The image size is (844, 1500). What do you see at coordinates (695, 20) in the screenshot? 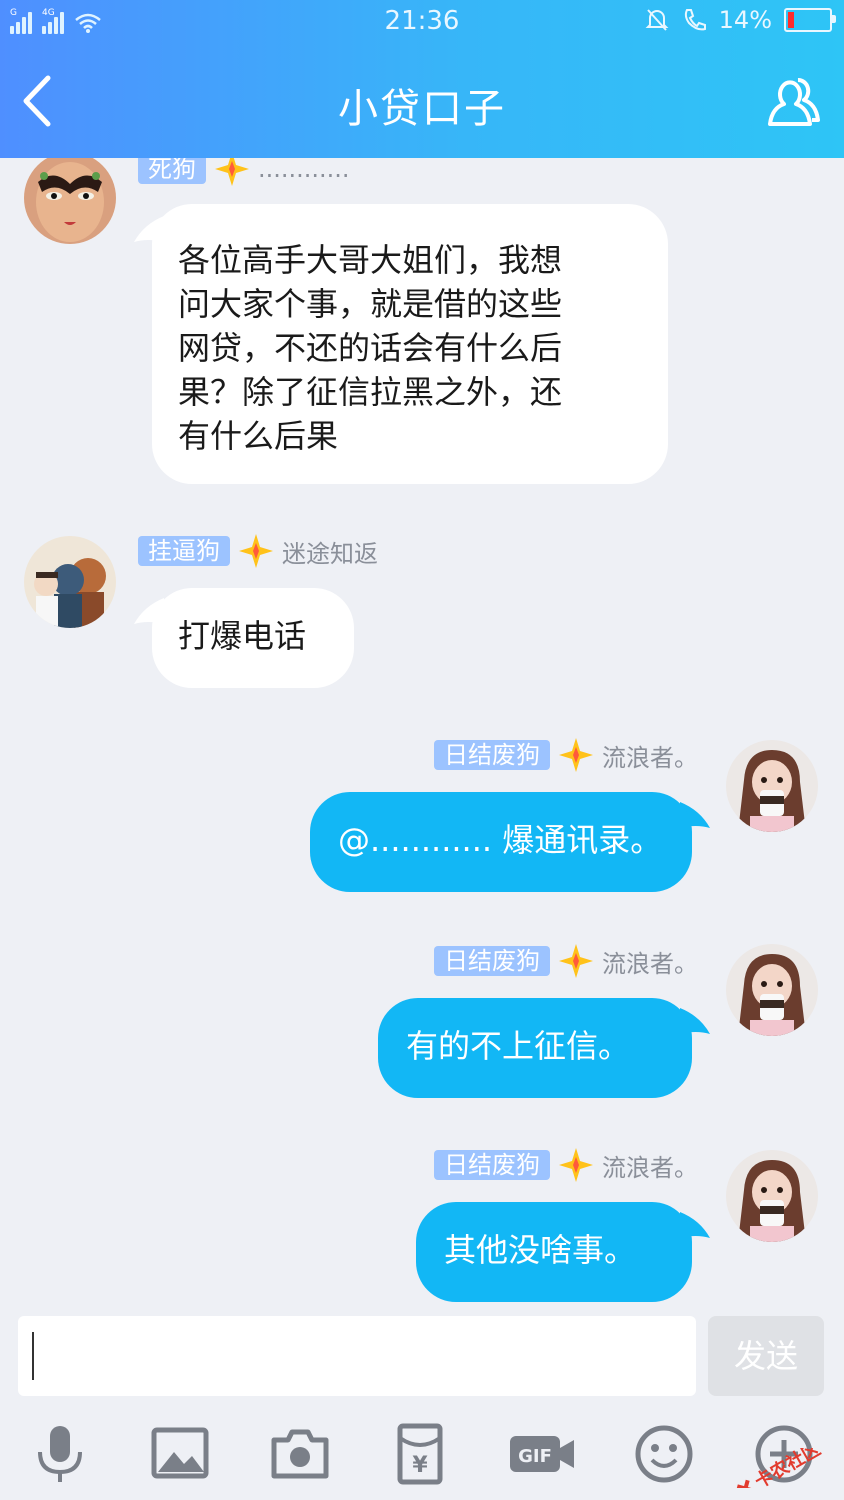
I see `hd-call-icon` at bounding box center [695, 20].